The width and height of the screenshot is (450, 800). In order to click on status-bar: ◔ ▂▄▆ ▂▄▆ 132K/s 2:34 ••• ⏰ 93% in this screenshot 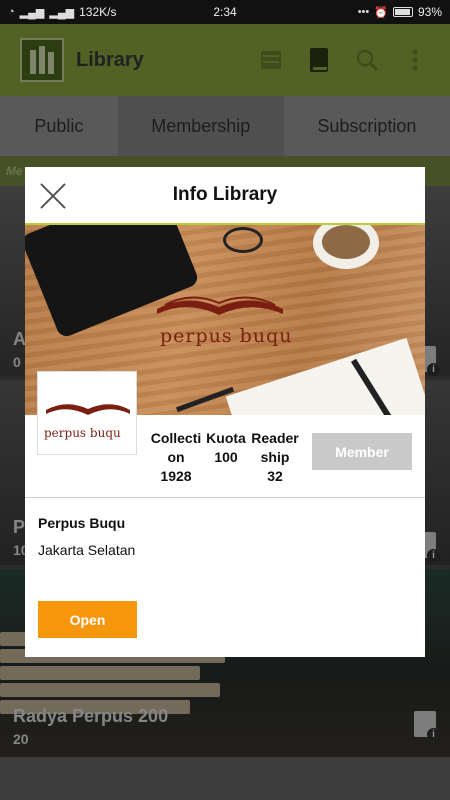, I will do `click(225, 12)`.